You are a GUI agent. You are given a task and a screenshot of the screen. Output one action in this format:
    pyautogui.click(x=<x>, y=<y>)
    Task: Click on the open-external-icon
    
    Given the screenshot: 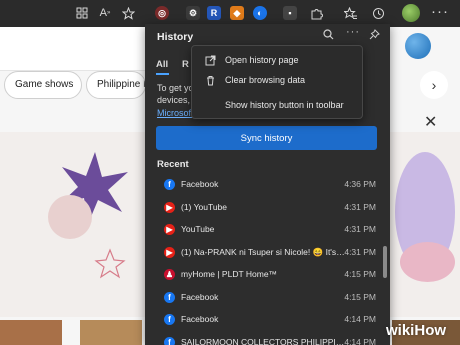 What is the action you would take?
    pyautogui.click(x=210, y=60)
    